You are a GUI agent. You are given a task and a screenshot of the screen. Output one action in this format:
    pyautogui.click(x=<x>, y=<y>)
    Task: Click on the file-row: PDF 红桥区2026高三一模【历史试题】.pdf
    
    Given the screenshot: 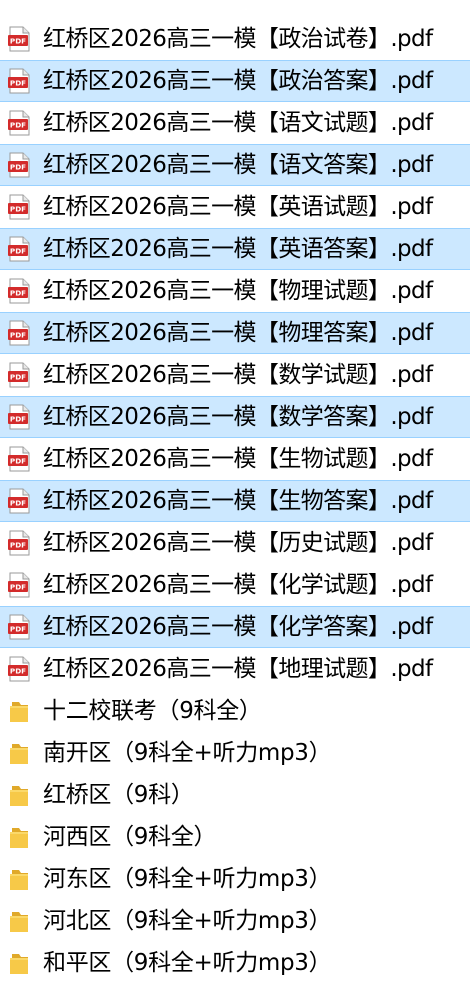 What is the action you would take?
    pyautogui.click(x=235, y=543)
    